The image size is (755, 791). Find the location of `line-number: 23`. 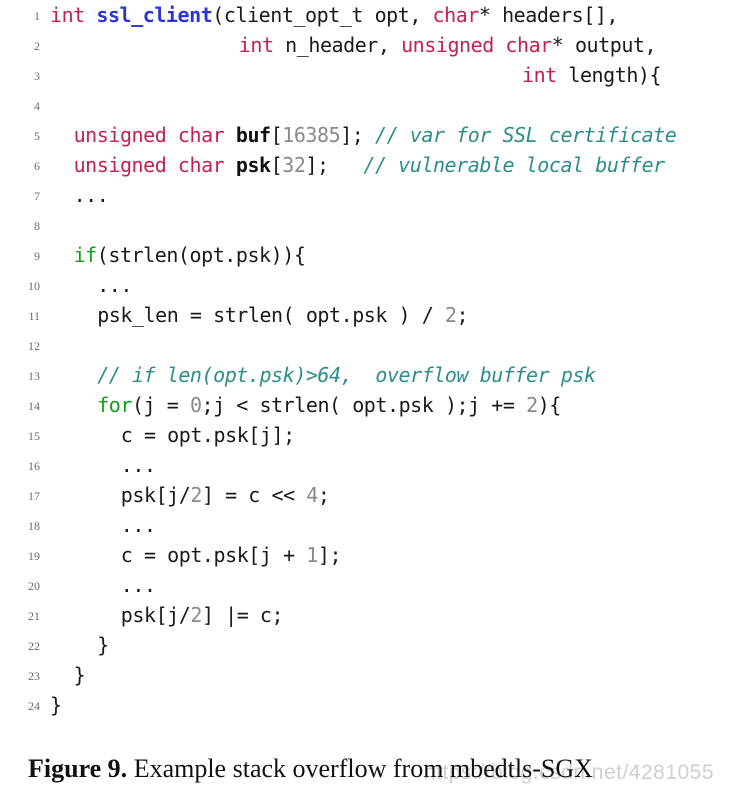

line-number: 23 is located at coordinates (34, 676).